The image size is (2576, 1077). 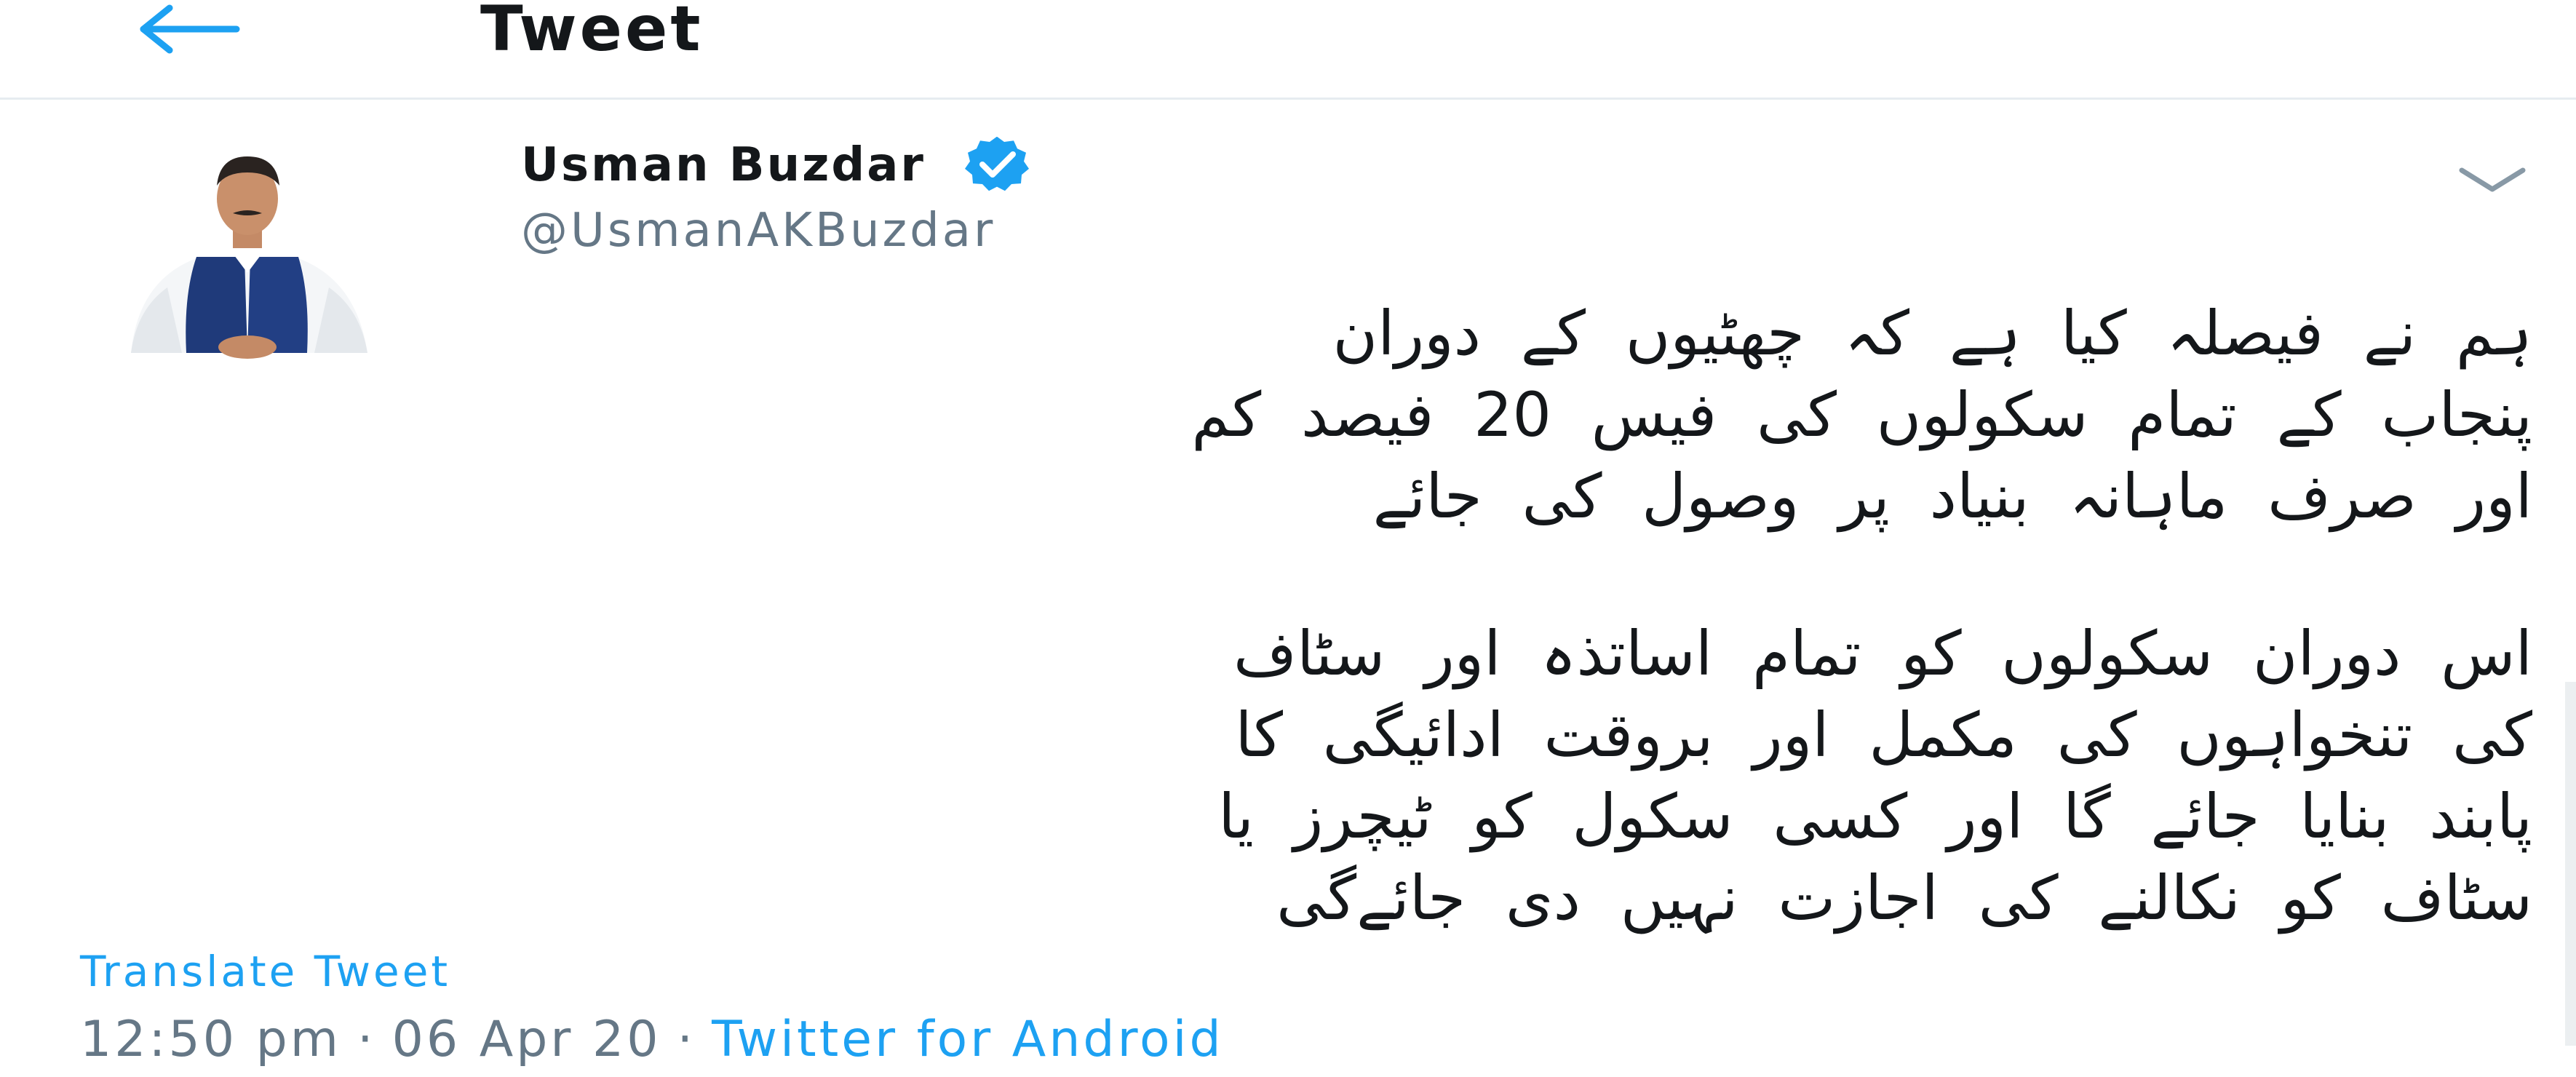 I want to click on tweet-line: کی تنخواہوں کی مکمل اور بروقت ادائیگی کا, so click(x=1884, y=735).